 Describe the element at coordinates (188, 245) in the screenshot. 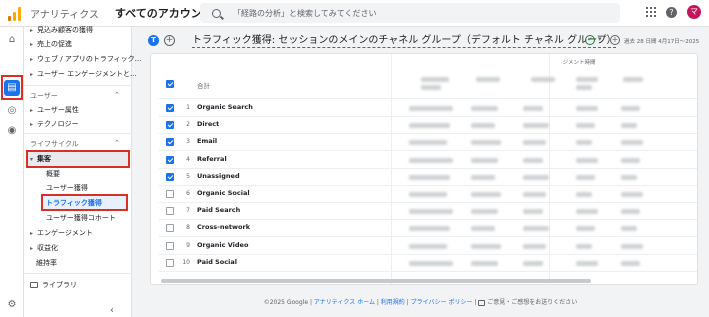

I see `row-index: 9` at that location.